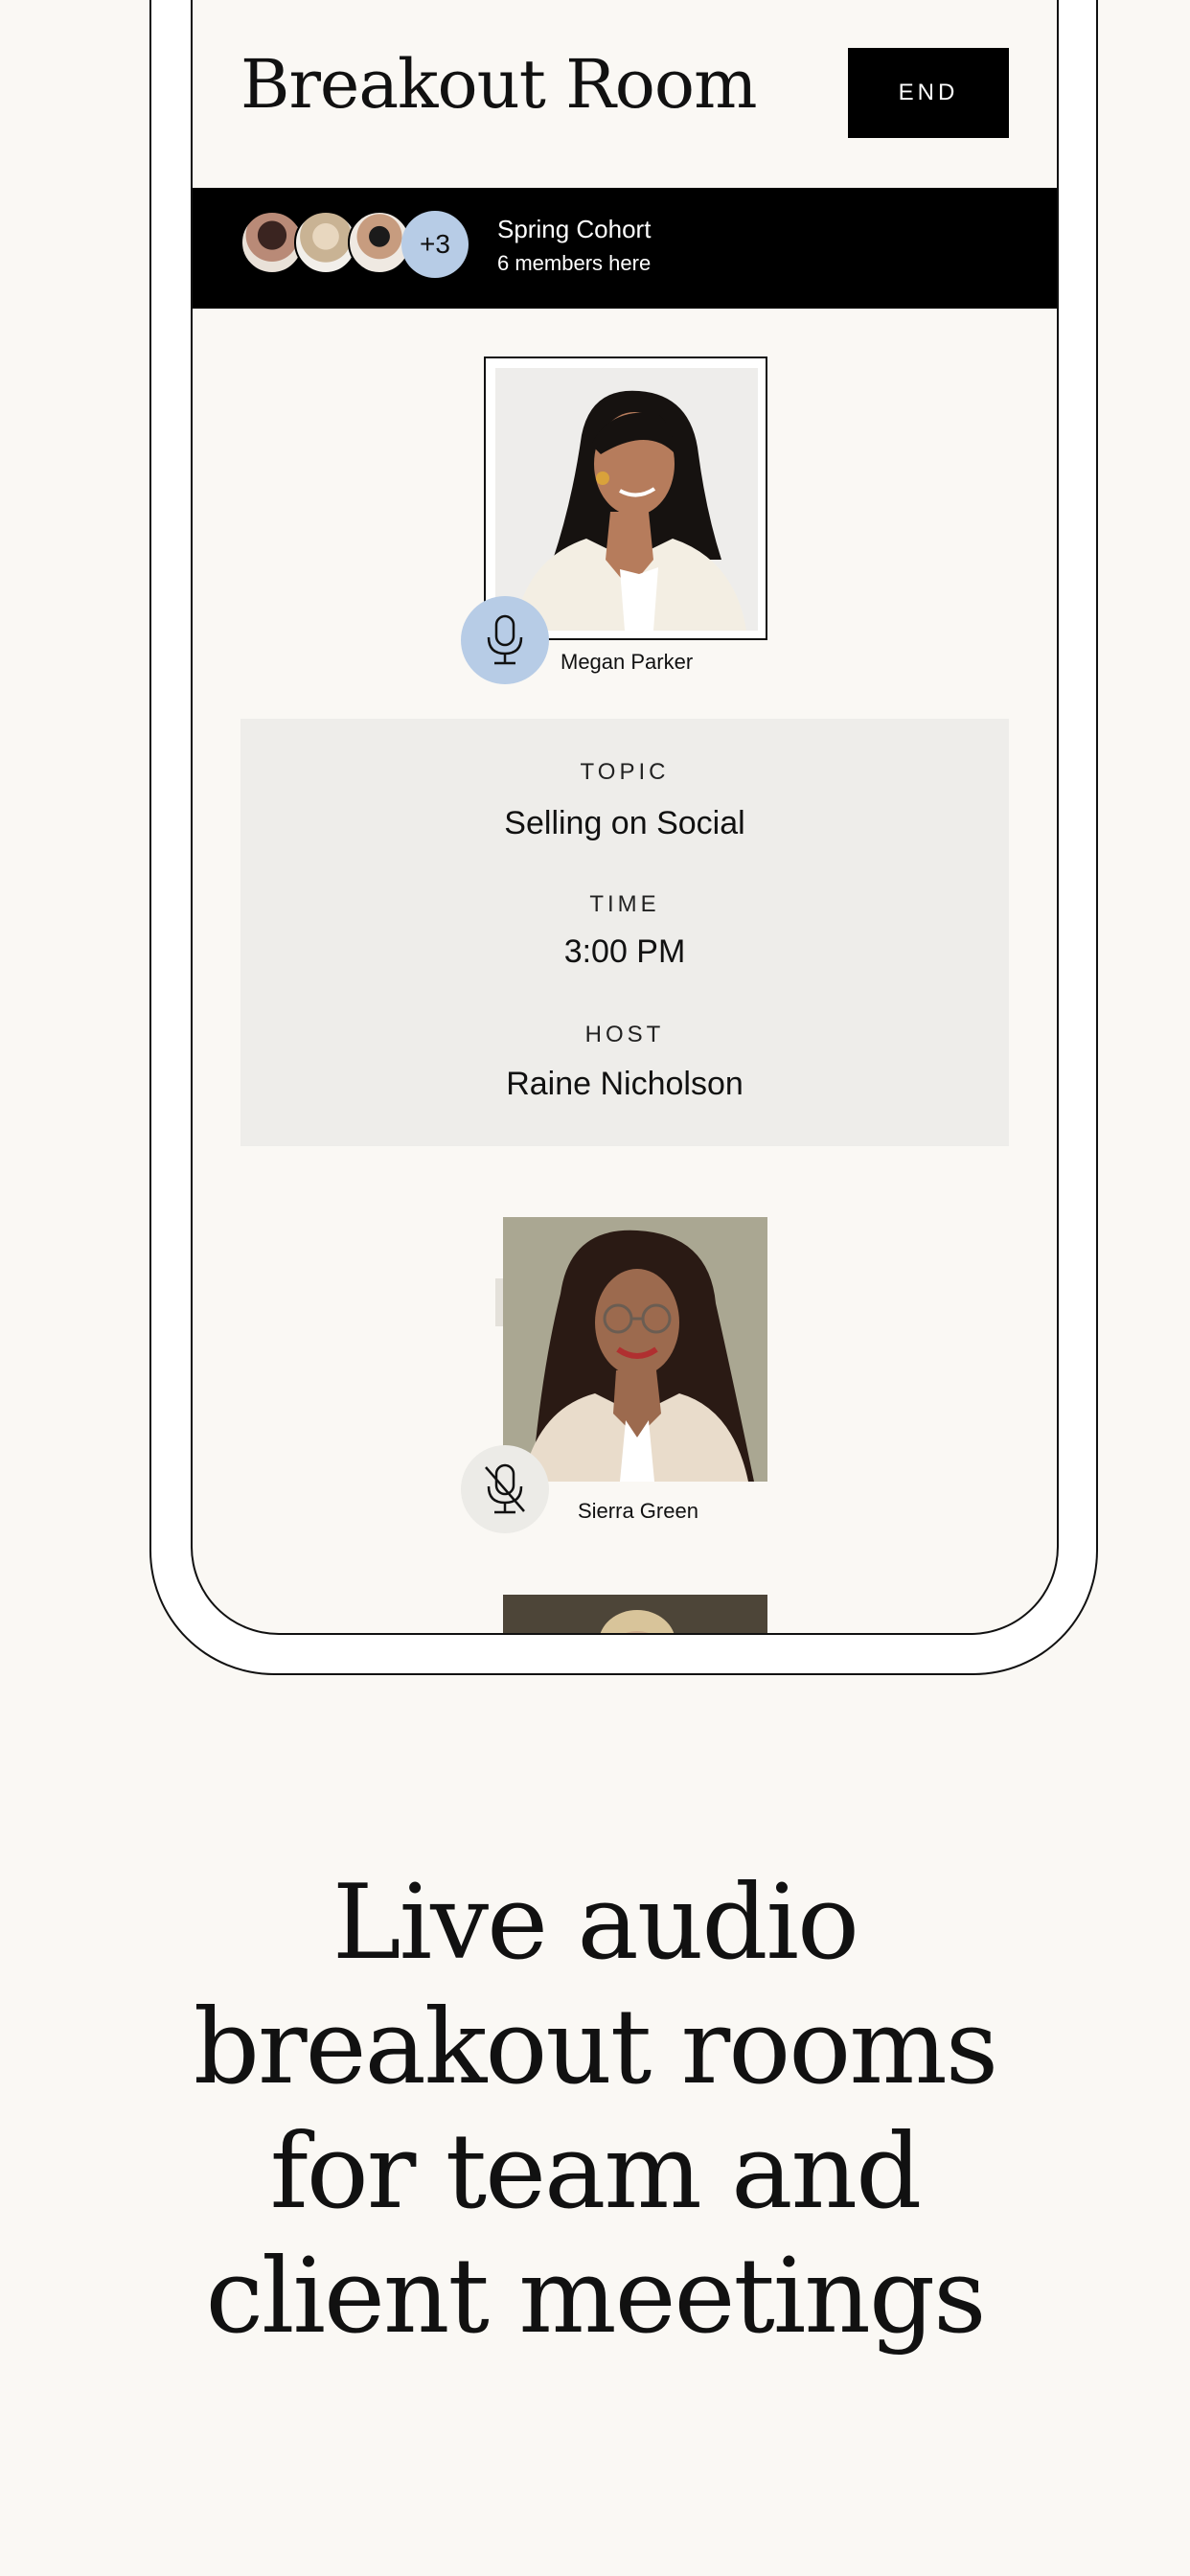 This screenshot has height=2576, width=1190. I want to click on host-label: HOST, so click(624, 1034).